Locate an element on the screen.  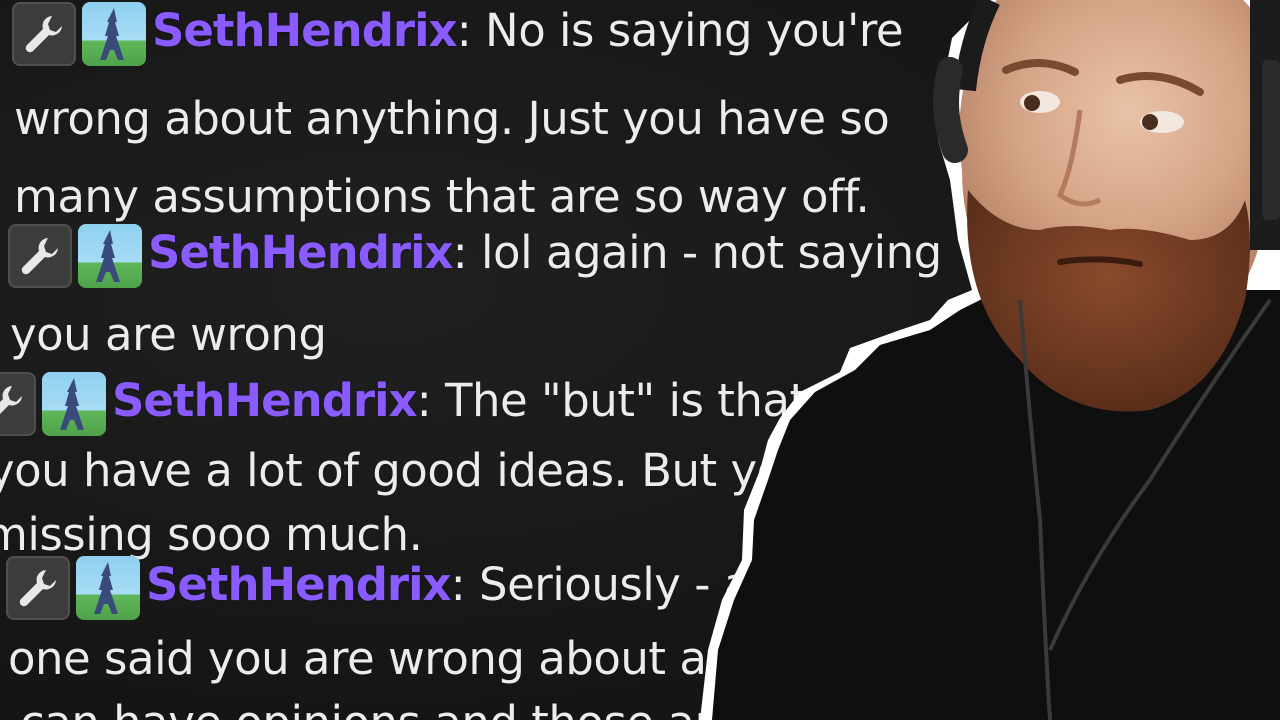
chat-header-line: SethHendrix: No is saying you're is located at coordinates (458, 34).